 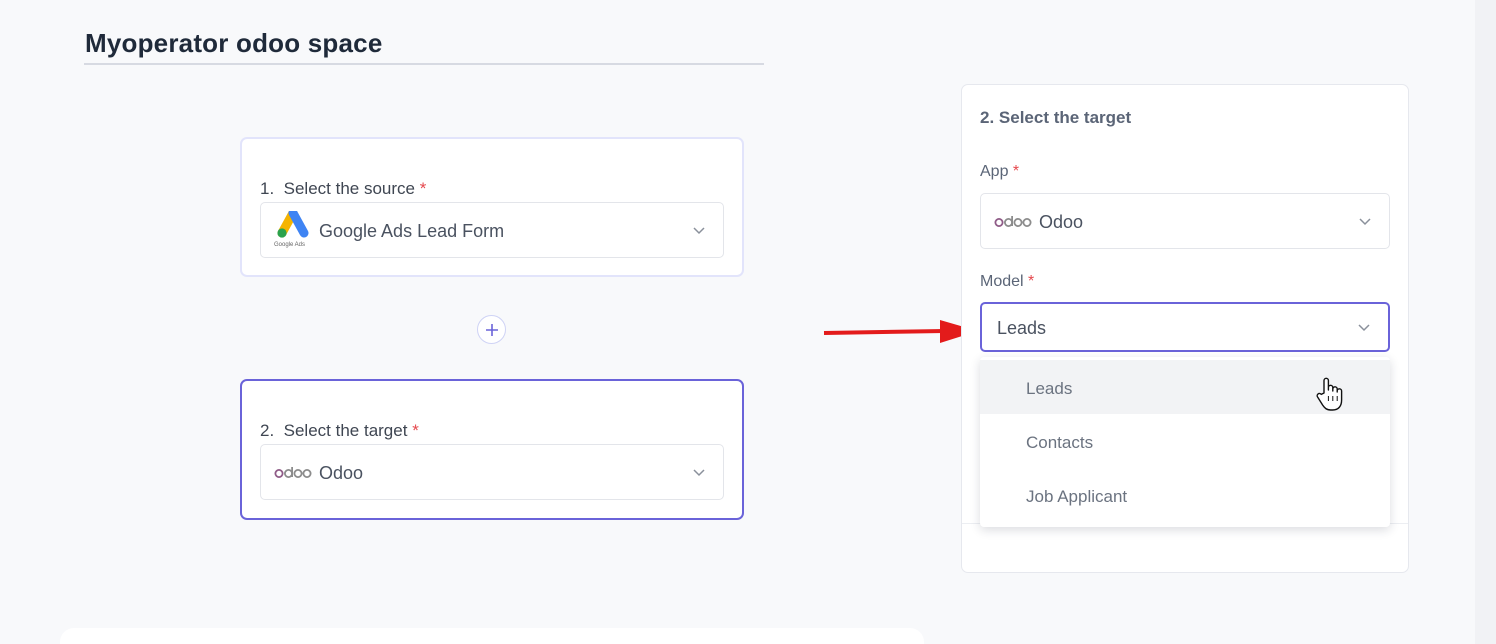 I want to click on option-label: Leads, so click(x=1049, y=388).